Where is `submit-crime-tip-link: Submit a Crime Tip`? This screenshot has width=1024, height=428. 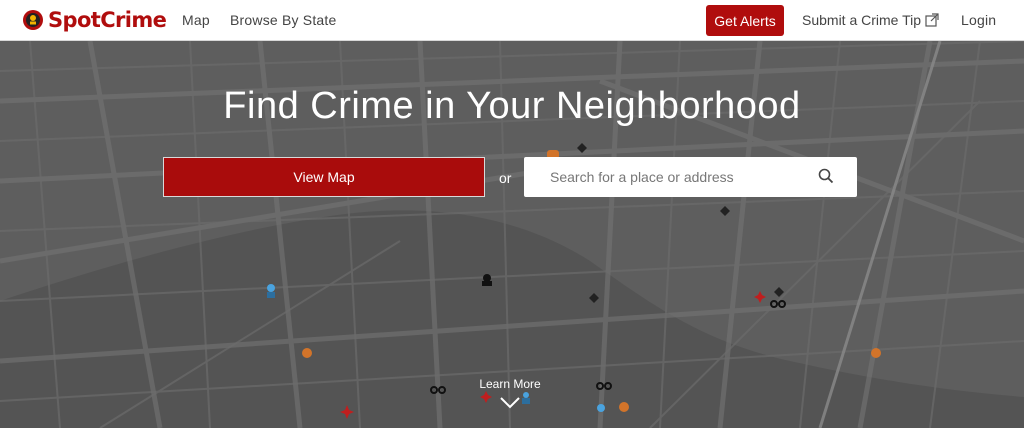
submit-crime-tip-link: Submit a Crime Tip is located at coordinates (870, 20).